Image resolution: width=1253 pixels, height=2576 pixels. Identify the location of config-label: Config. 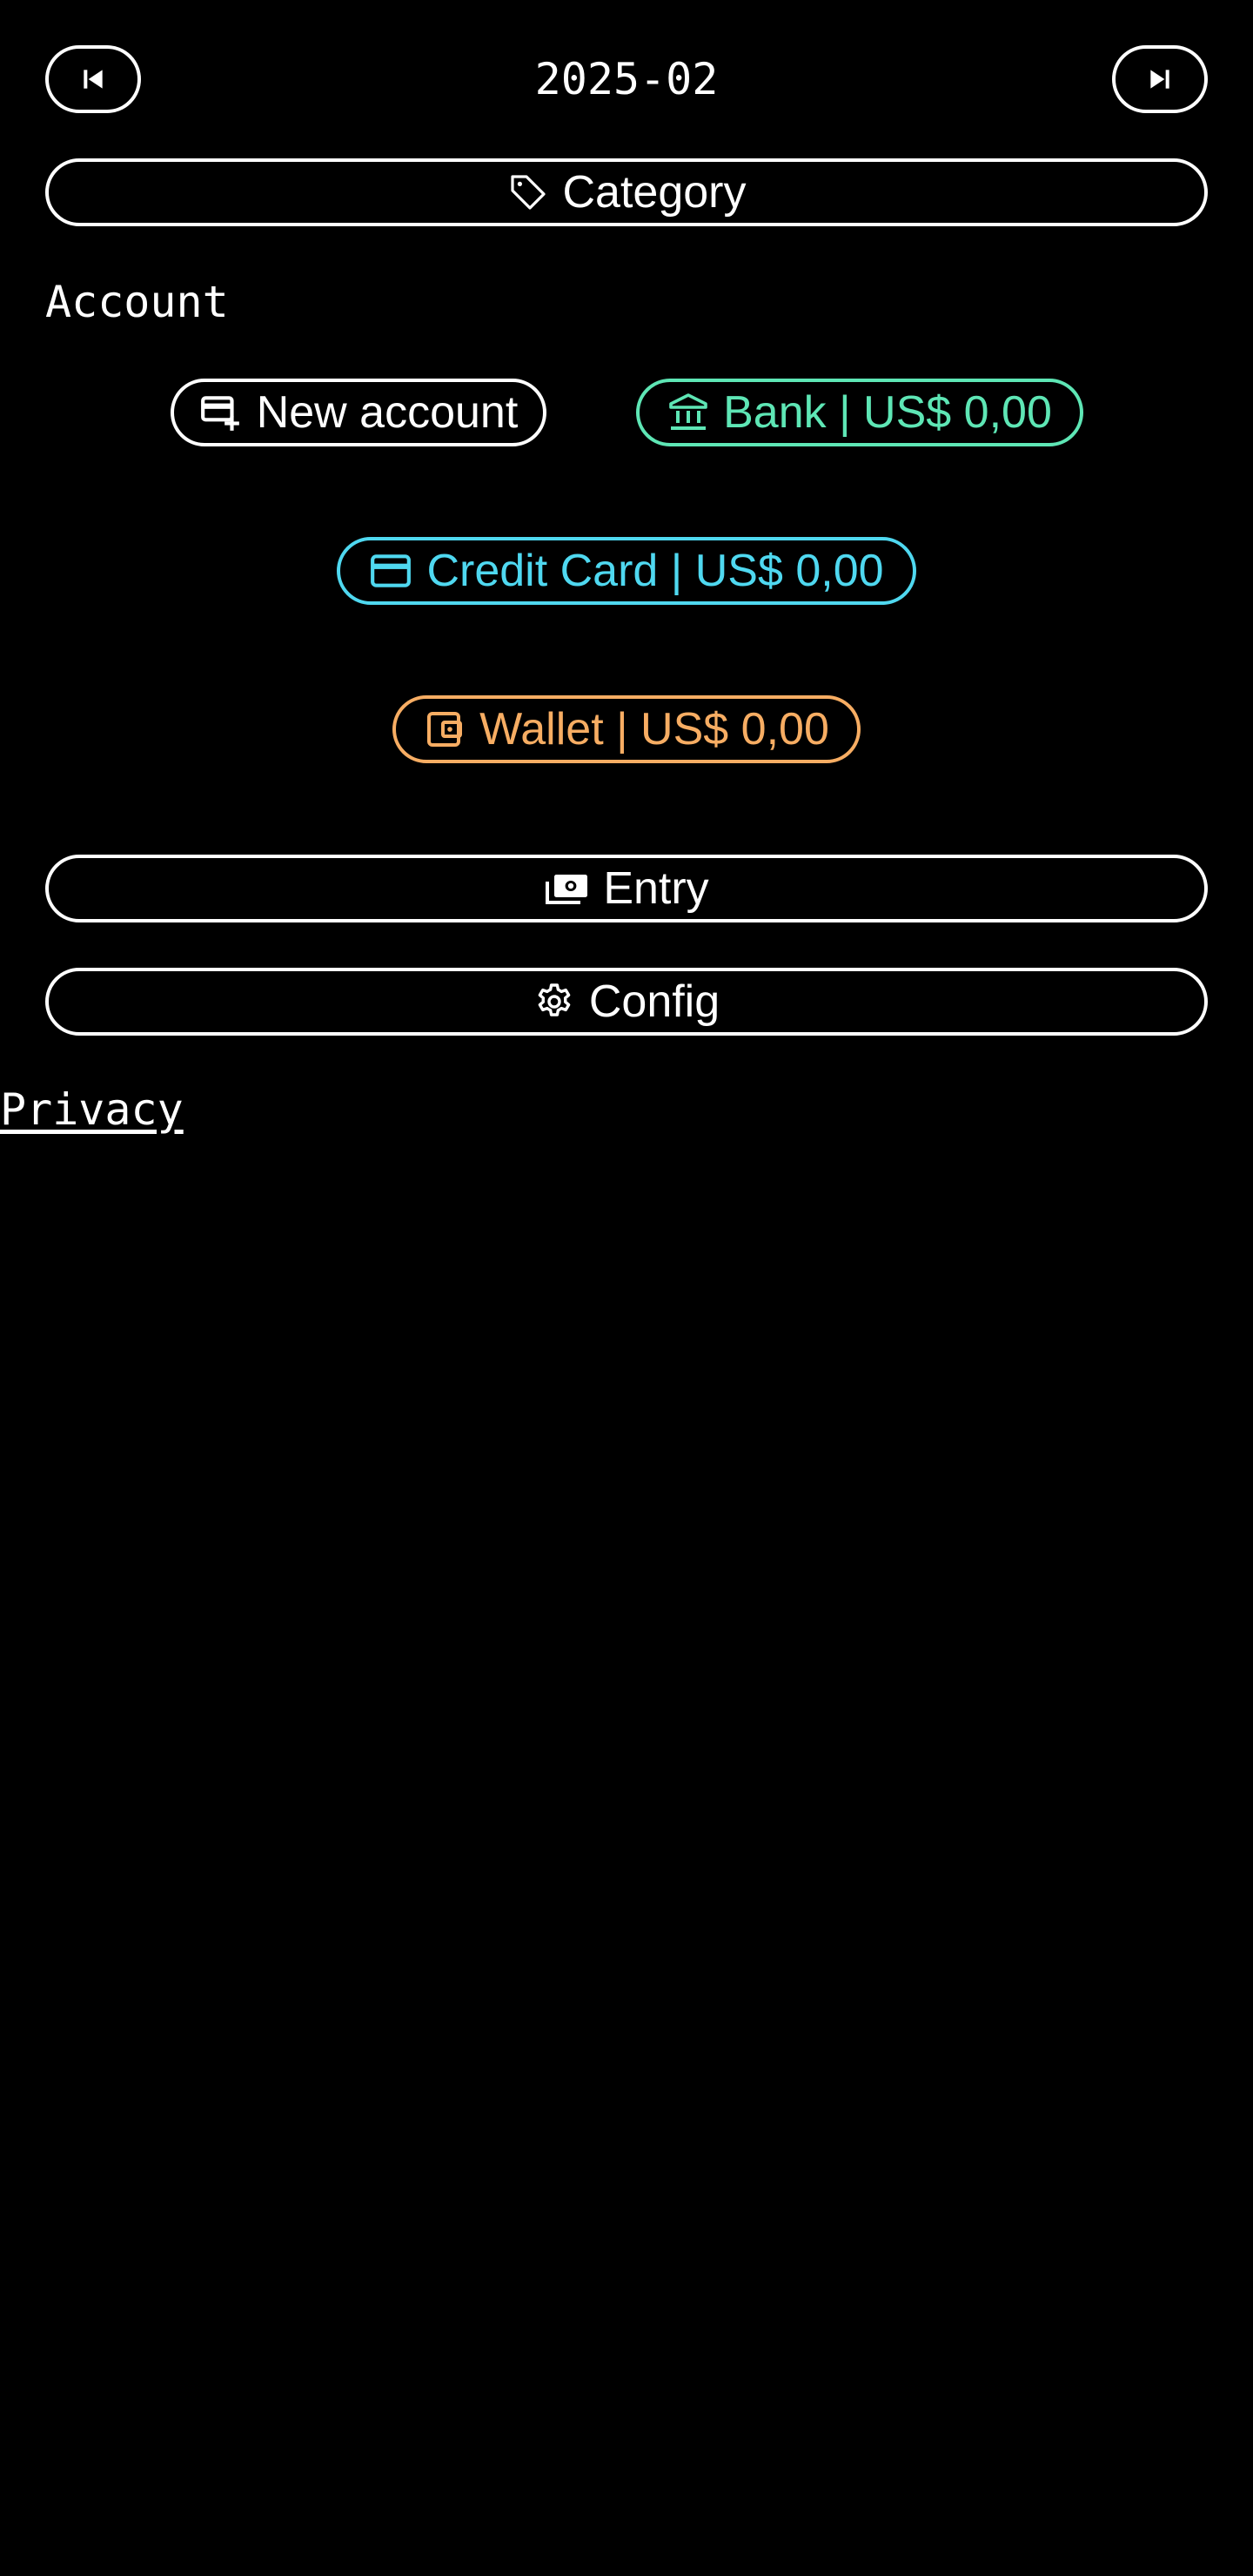
(654, 1002).